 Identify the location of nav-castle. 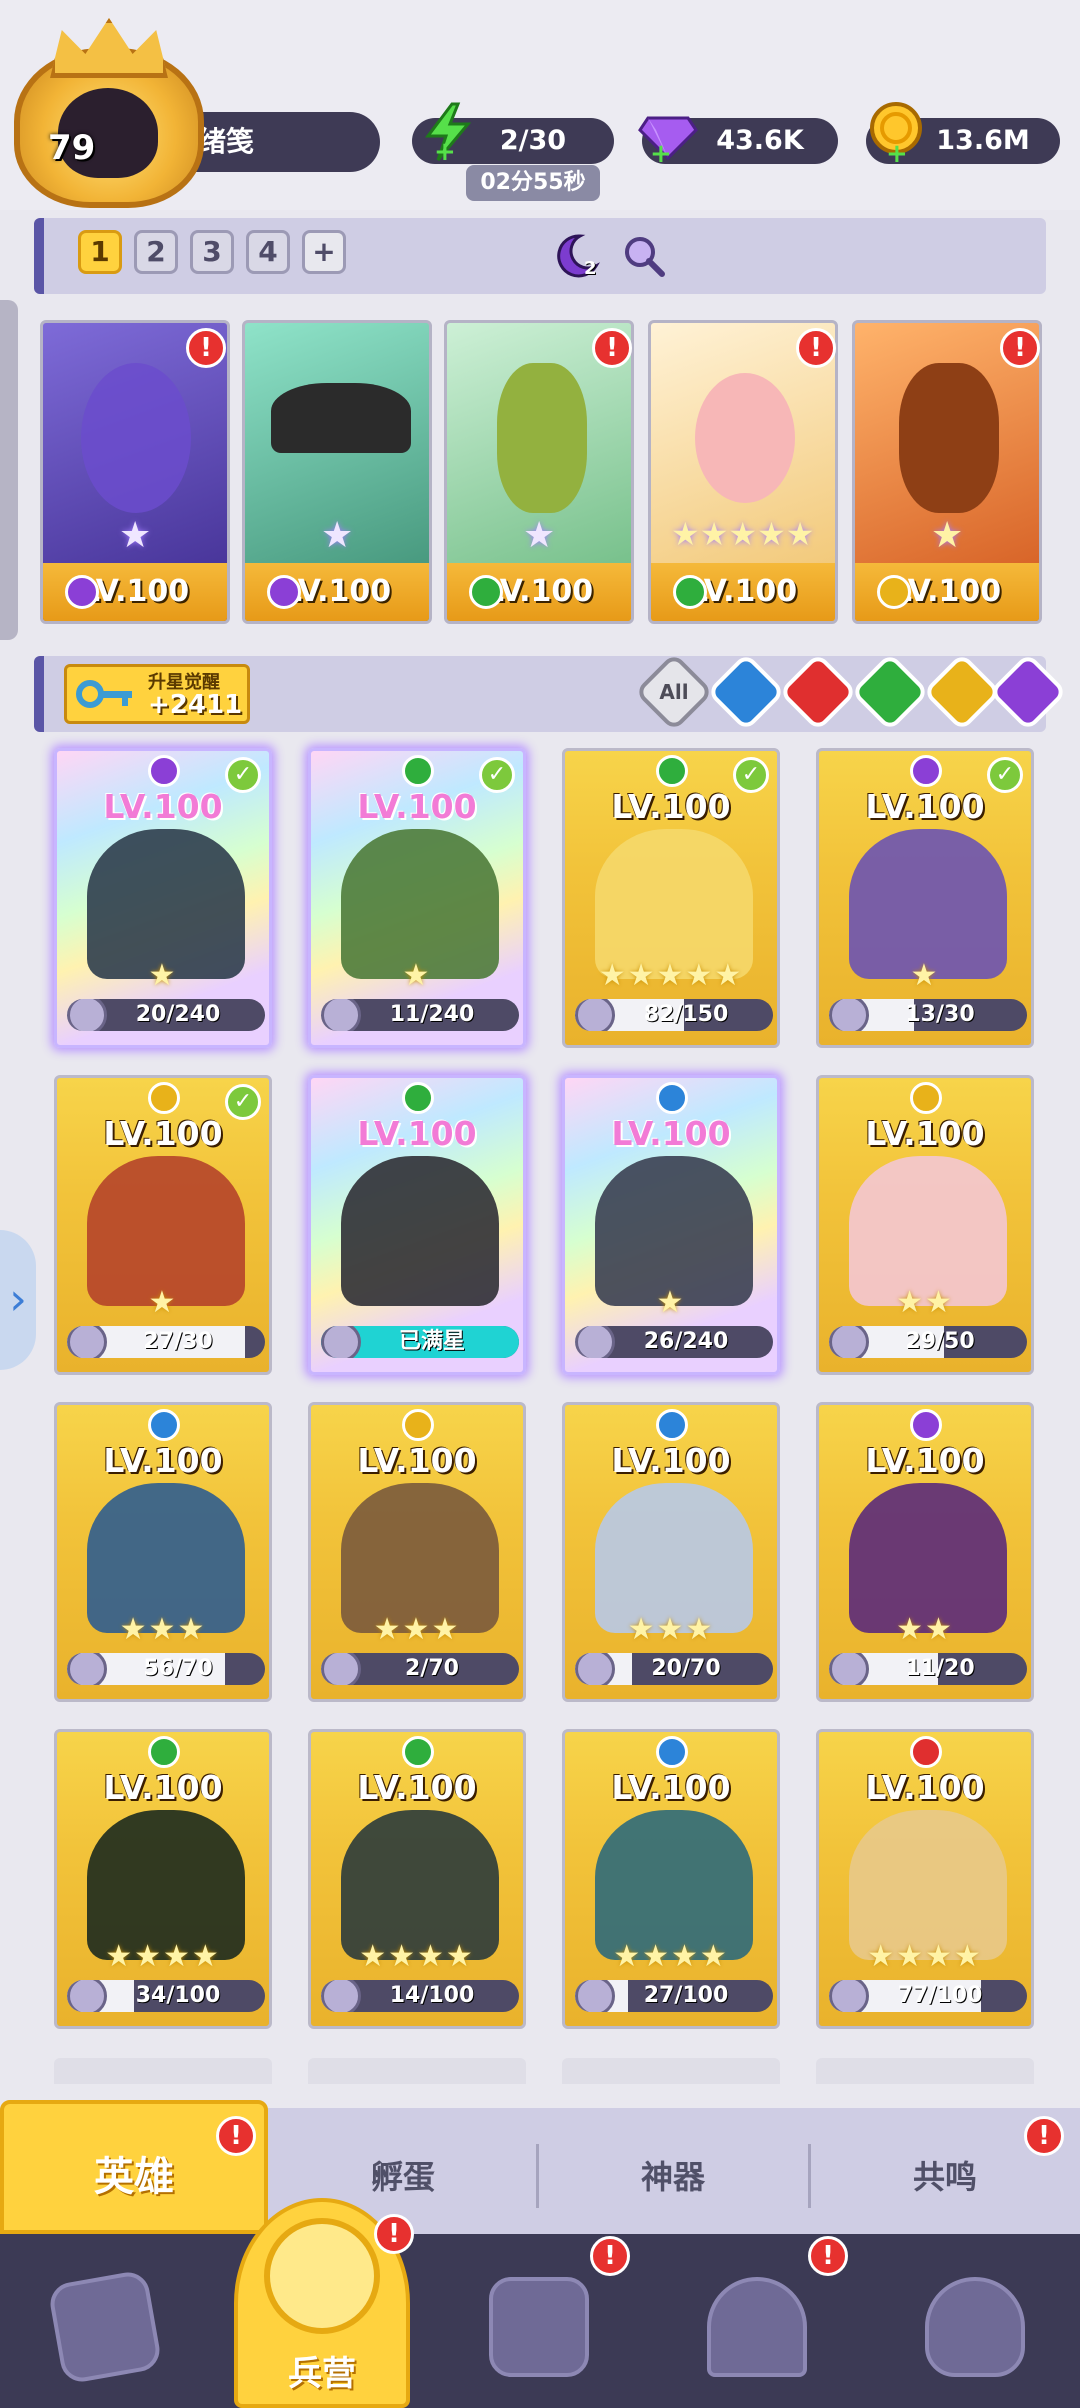
(757, 2327).